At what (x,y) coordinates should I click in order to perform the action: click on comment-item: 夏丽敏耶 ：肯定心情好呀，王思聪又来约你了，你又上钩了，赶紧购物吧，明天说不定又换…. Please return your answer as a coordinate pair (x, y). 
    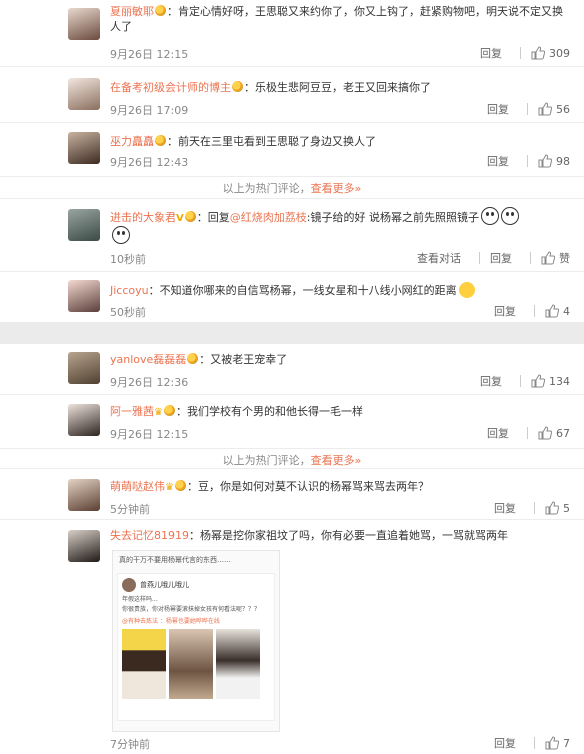
    Looking at the image, I should click on (292, 33).